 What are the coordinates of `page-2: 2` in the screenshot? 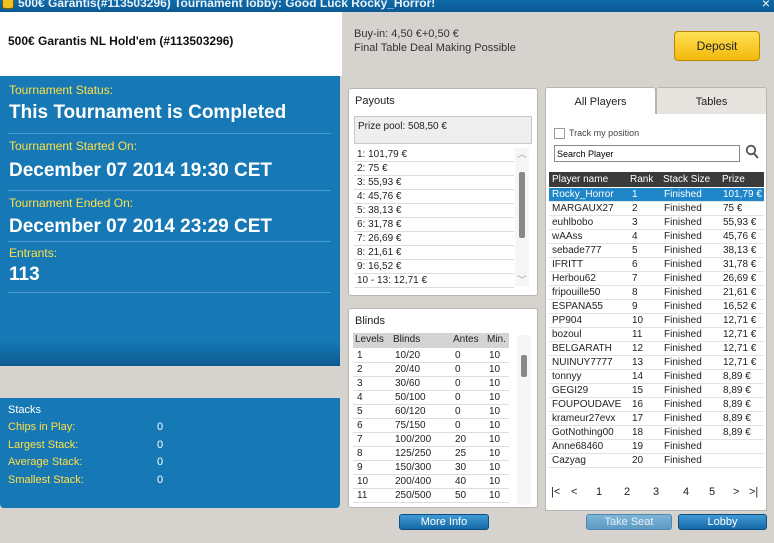 It's located at (627, 492).